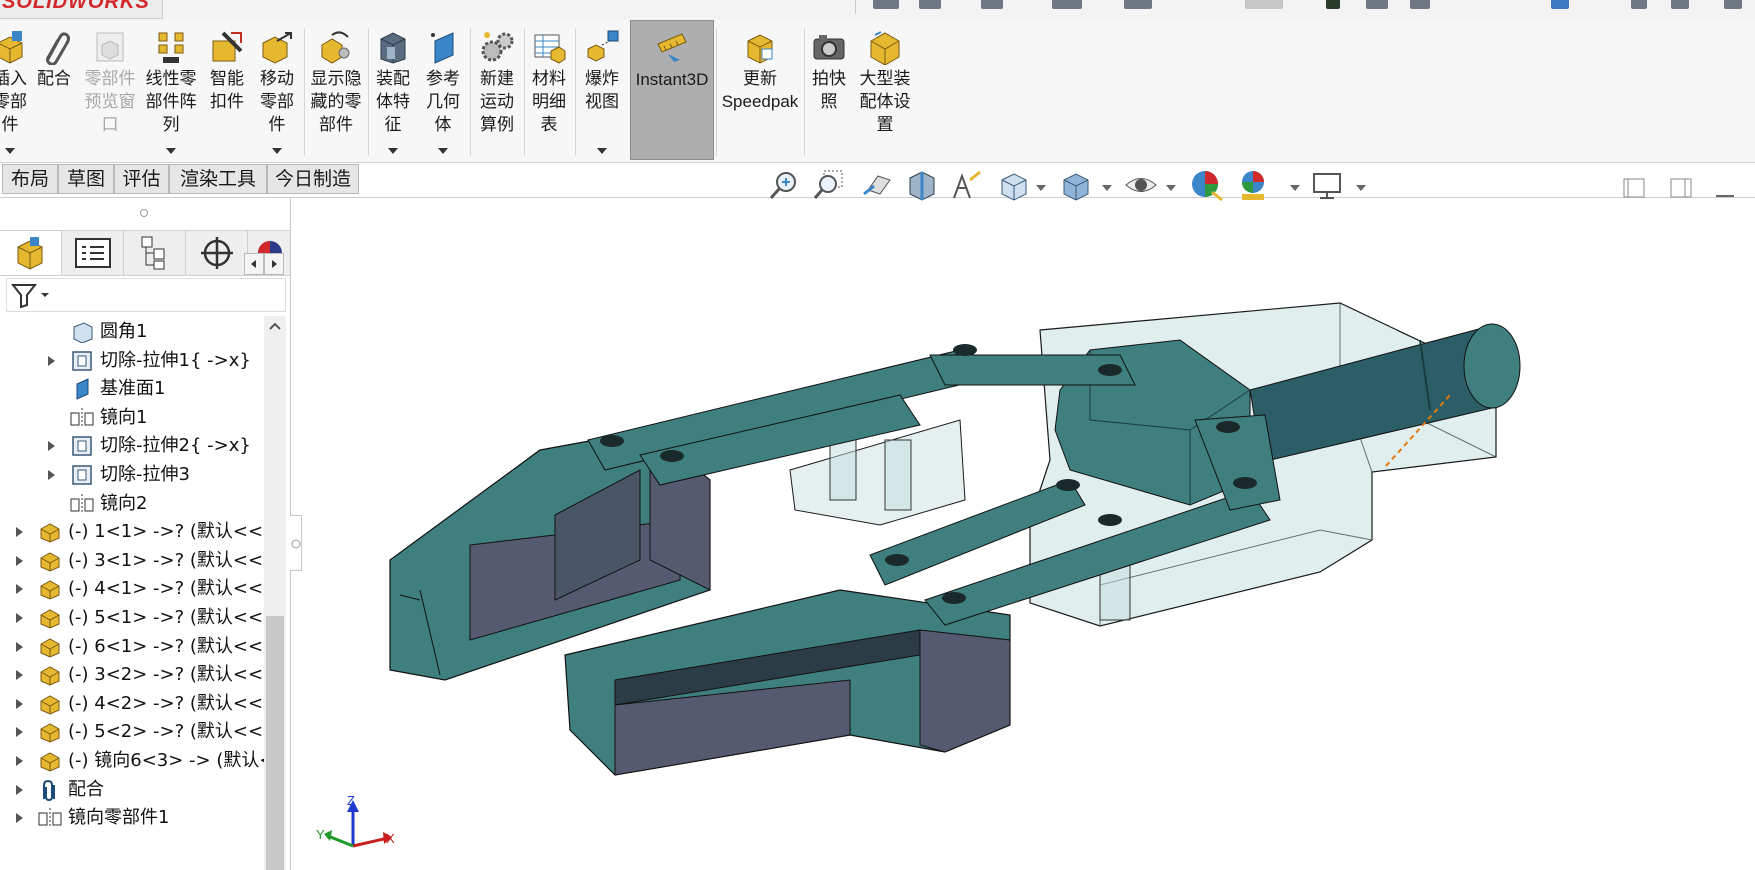 The width and height of the screenshot is (1755, 870). Describe the element at coordinates (132, 446) in the screenshot. I see `tree-item: 切除-拉伸2{ ->x}` at that location.